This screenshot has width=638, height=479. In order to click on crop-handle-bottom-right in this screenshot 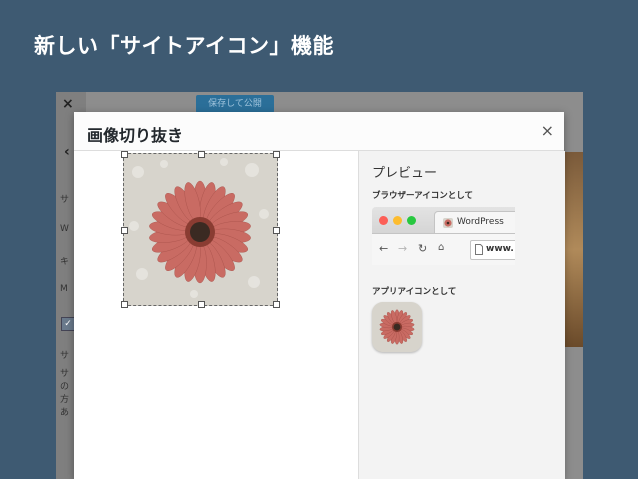, I will do `click(276, 304)`.